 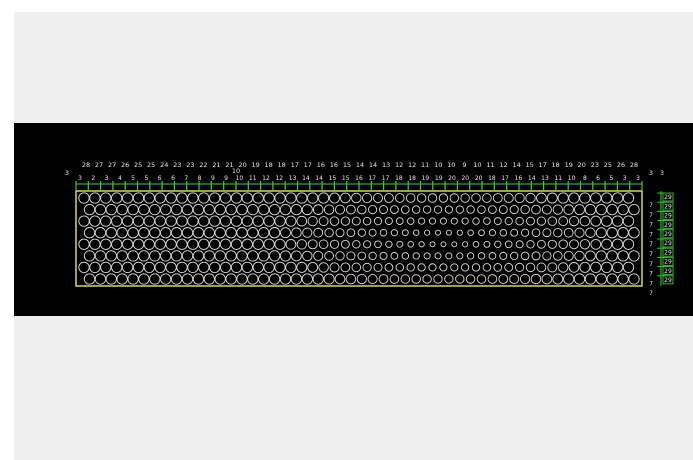 I want to click on second-label: 14, so click(x=319, y=178).